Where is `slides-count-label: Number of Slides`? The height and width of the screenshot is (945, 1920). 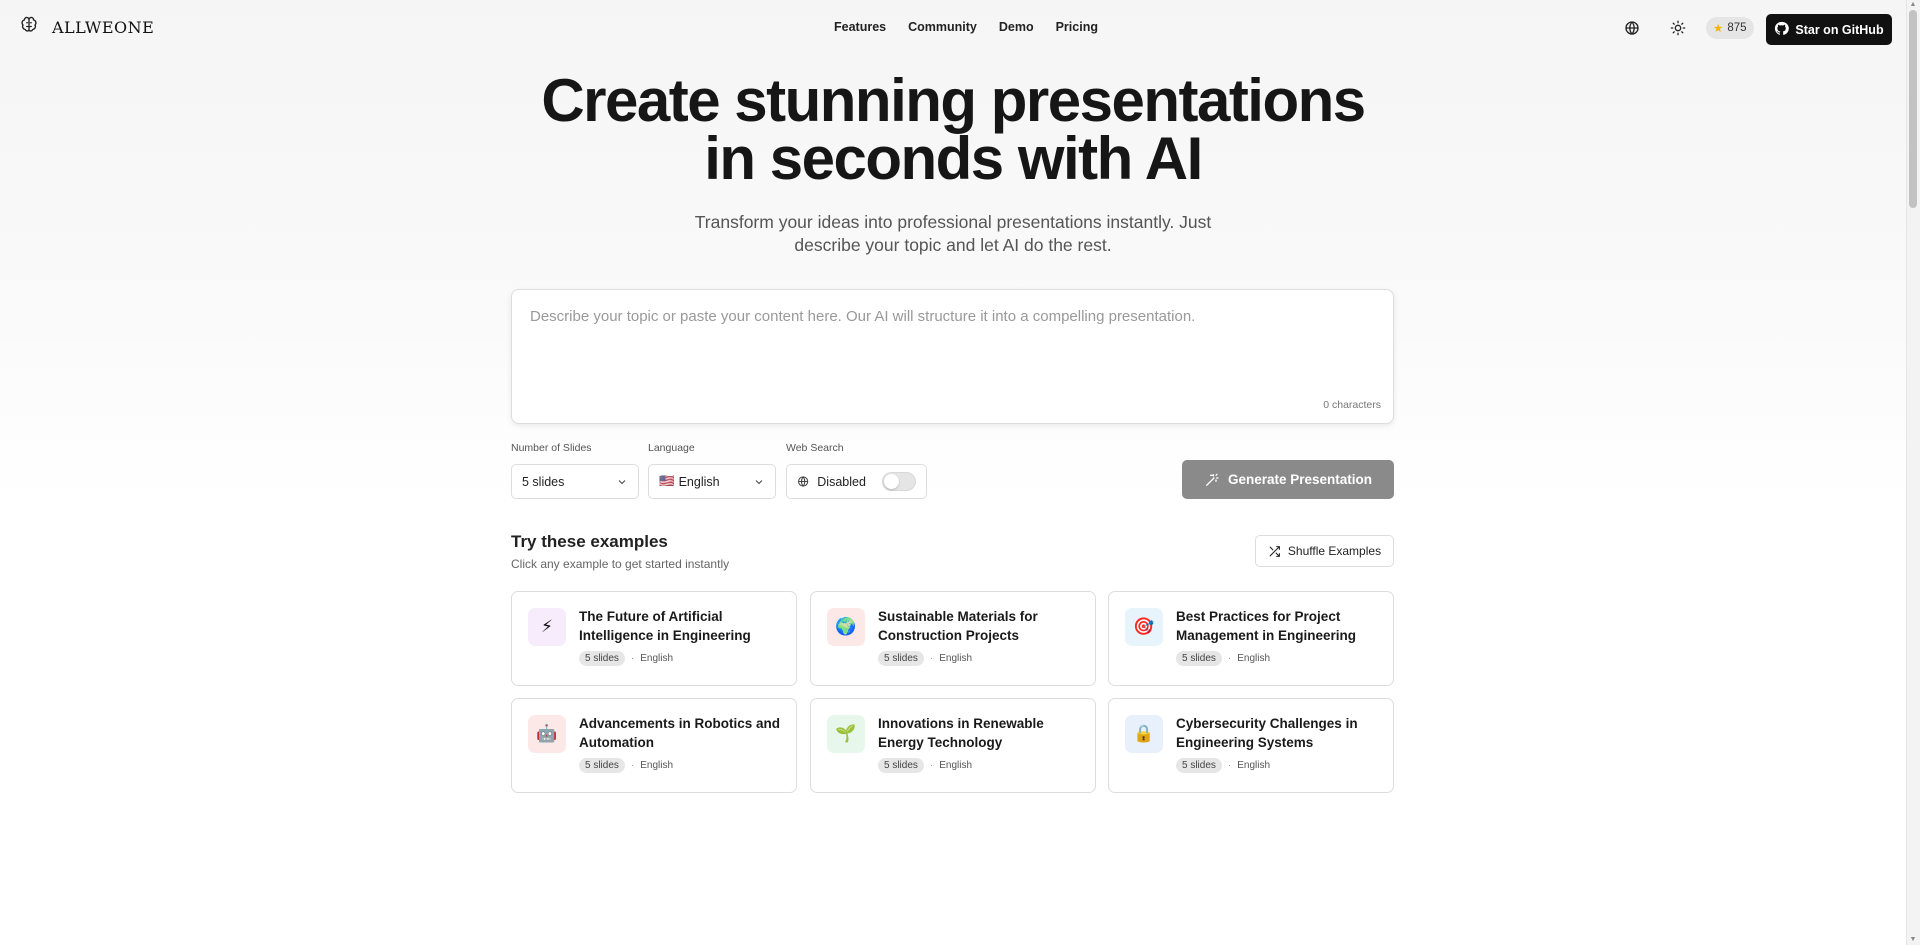 slides-count-label: Number of Slides is located at coordinates (551, 448).